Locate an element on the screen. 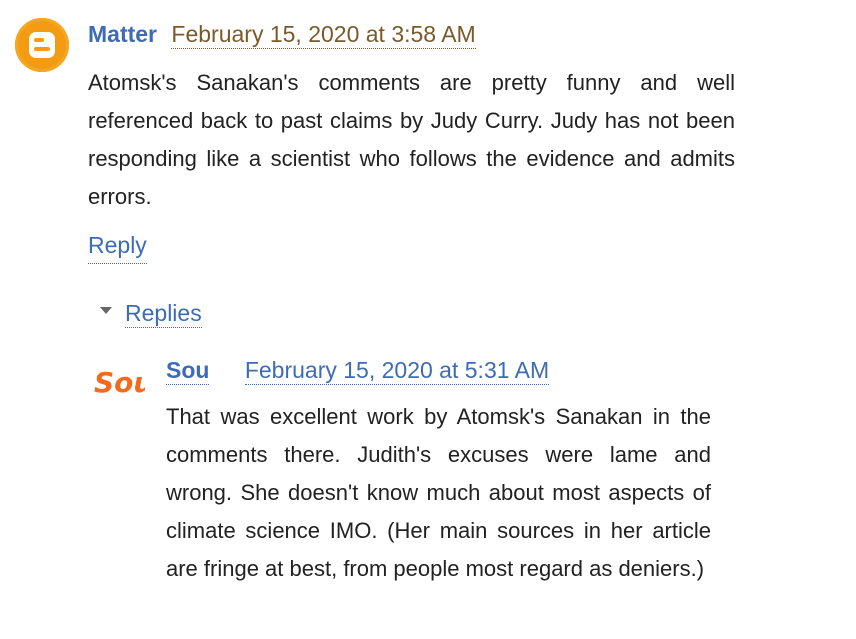 Image resolution: width=856 pixels, height=639 pixels. caret-down-icon is located at coordinates (106, 311).